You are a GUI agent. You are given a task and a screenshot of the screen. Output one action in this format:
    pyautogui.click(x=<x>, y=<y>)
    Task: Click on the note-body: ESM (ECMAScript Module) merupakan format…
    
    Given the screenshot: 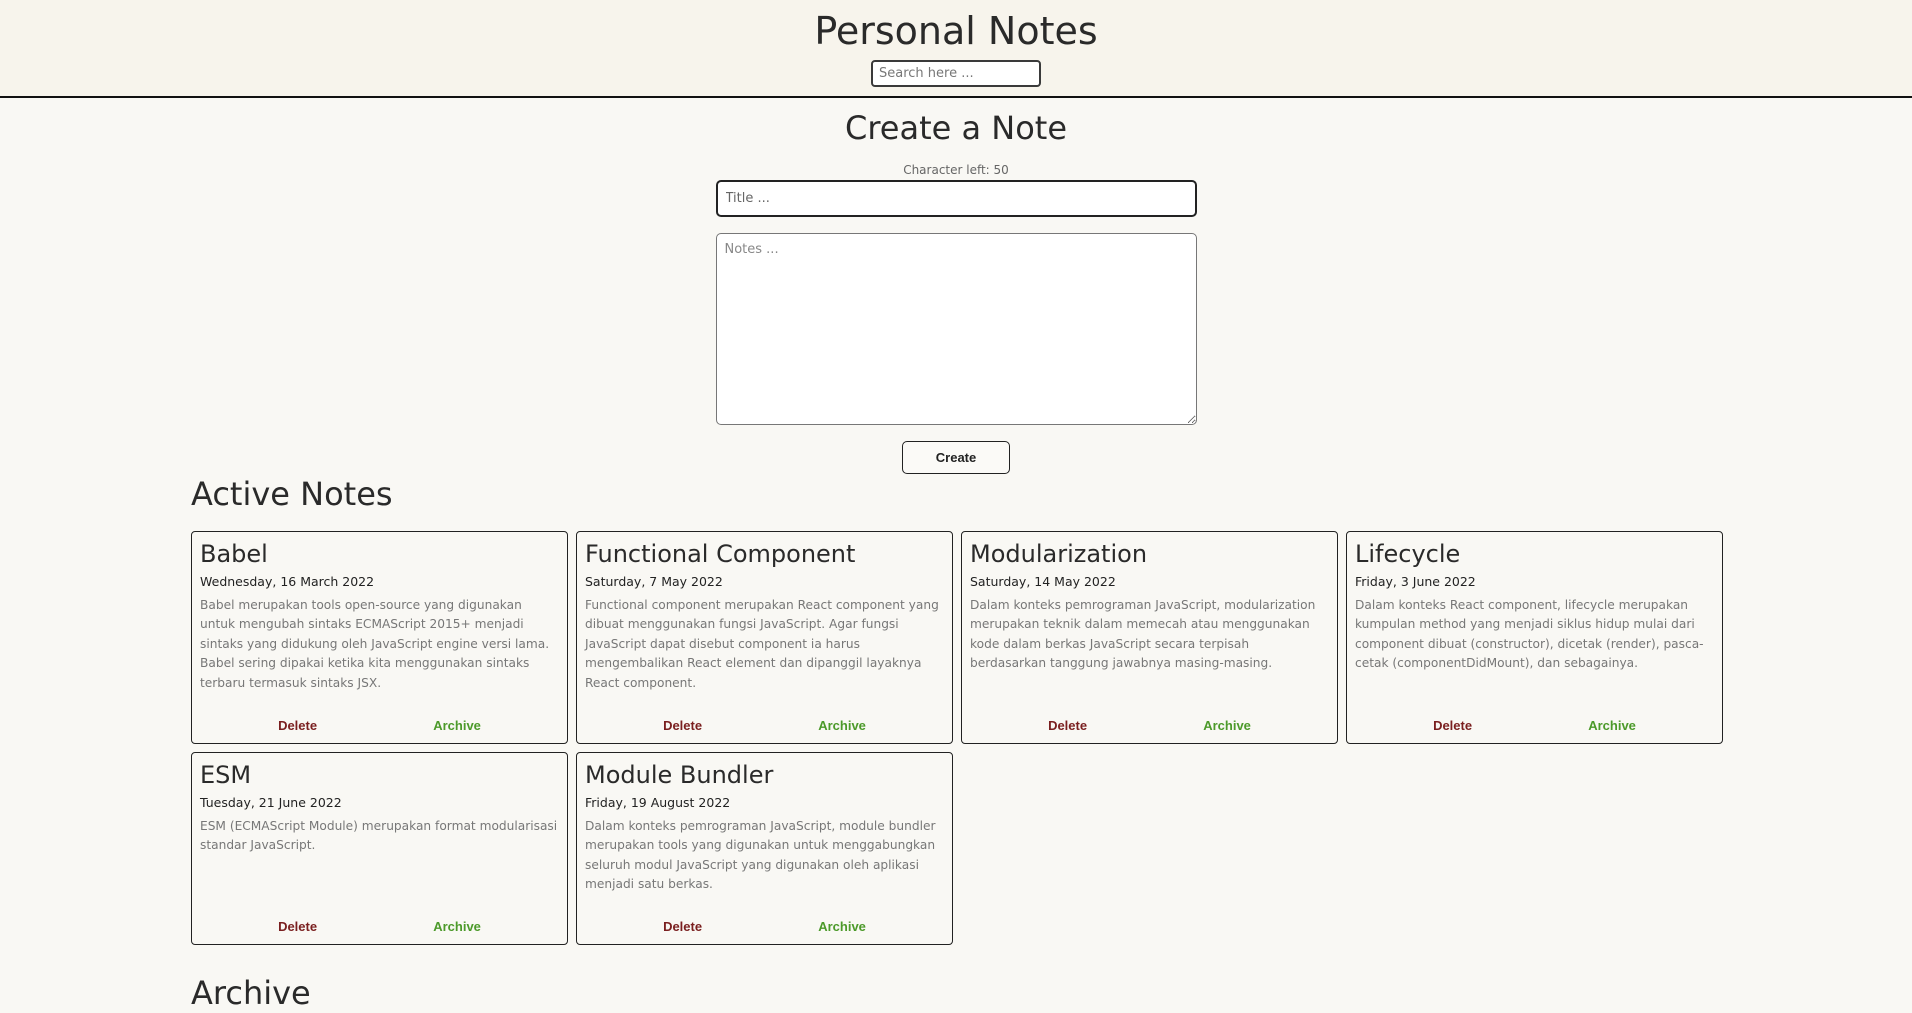 What is the action you would take?
    pyautogui.click(x=379, y=836)
    